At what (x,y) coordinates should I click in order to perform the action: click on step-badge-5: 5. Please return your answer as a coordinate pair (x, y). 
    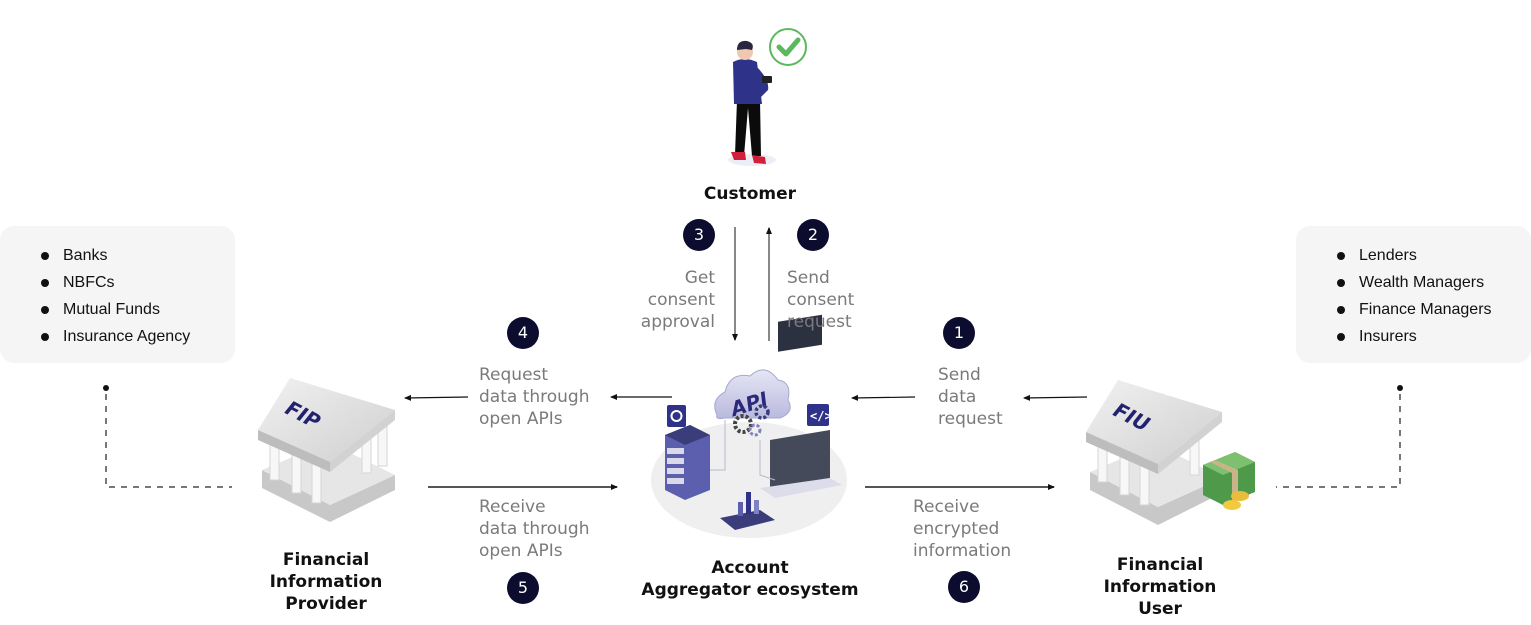
    Looking at the image, I should click on (523, 588).